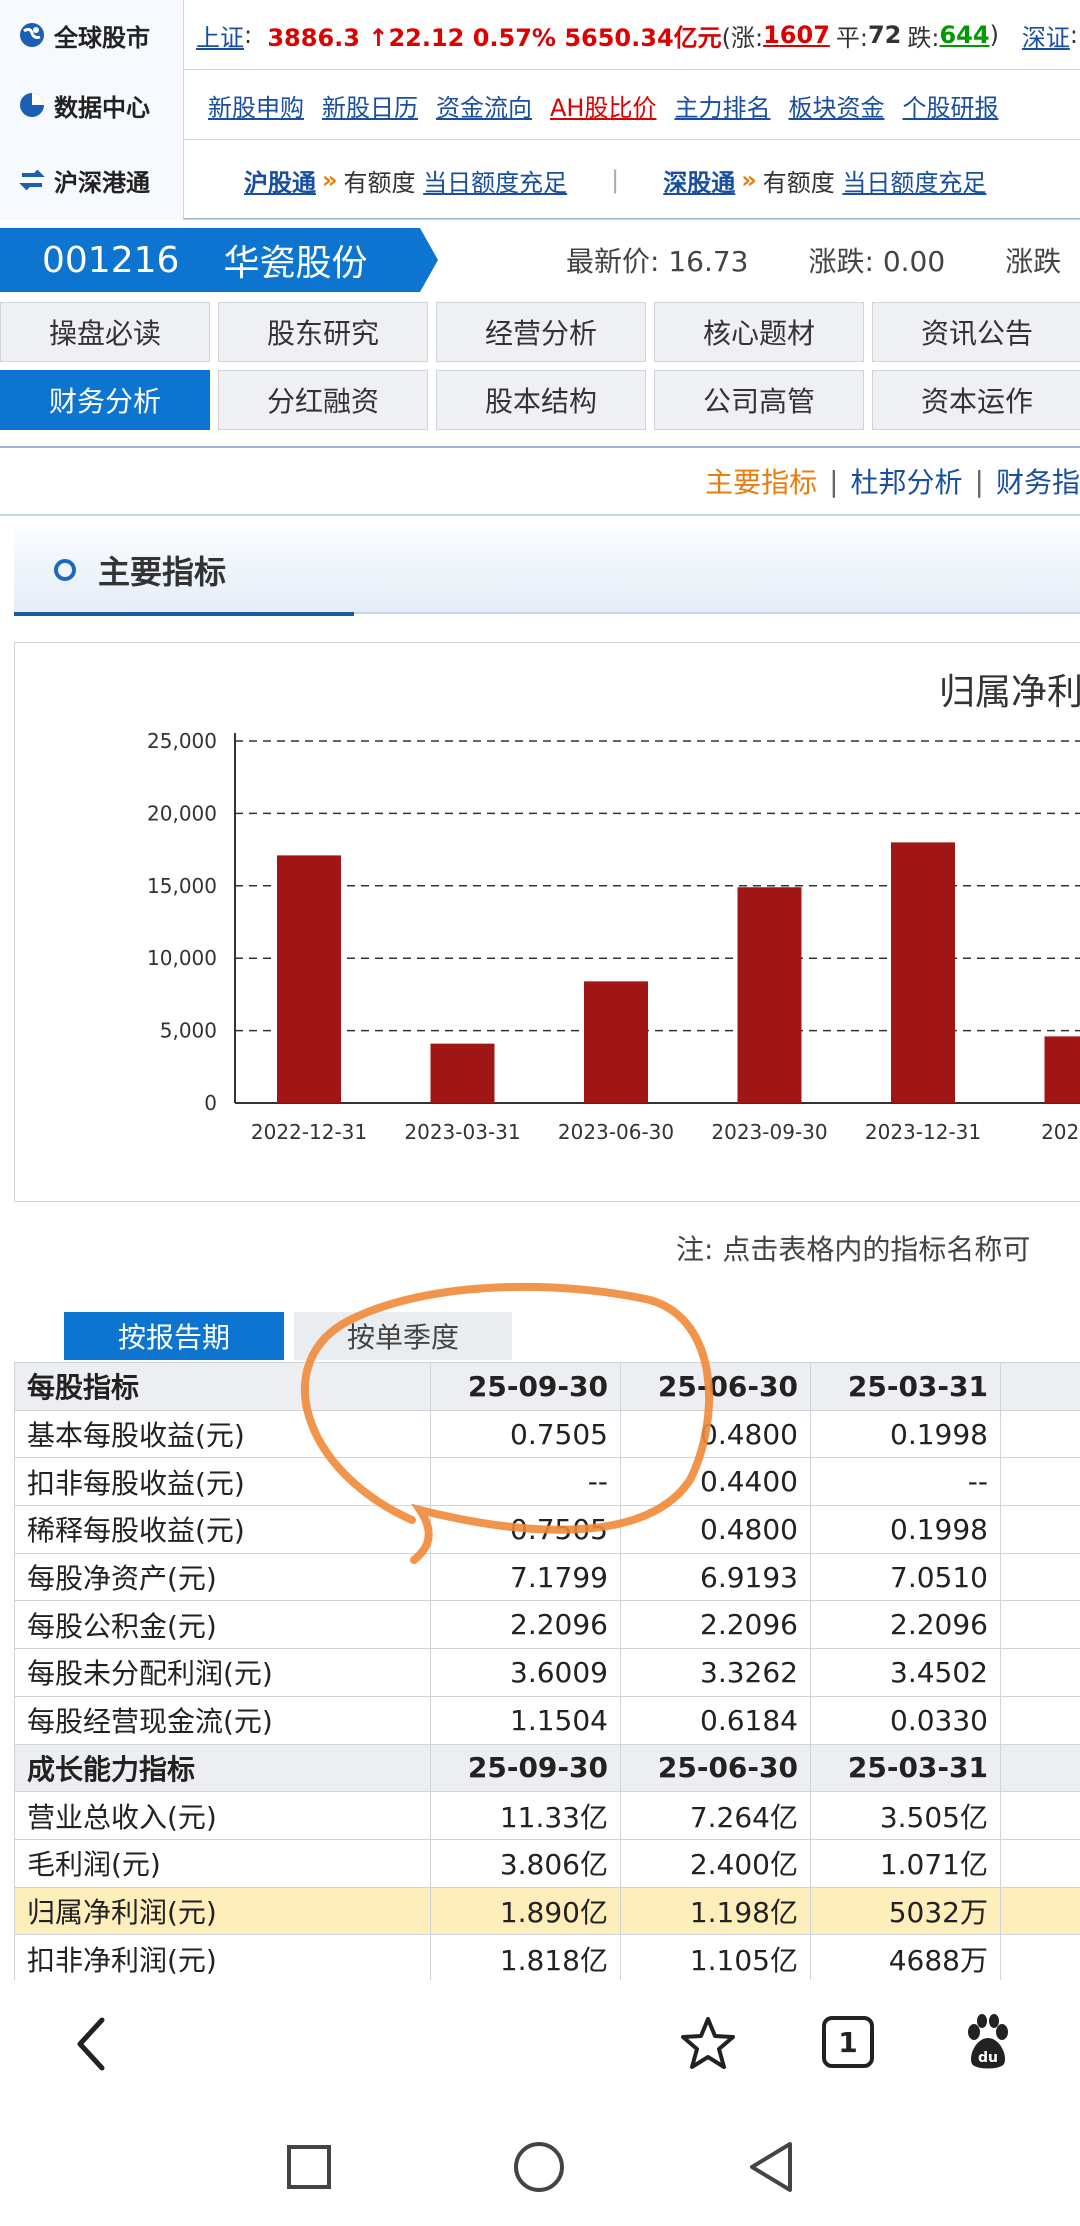 The width and height of the screenshot is (1080, 2226). I want to click on tab-capital-ops: 资本运作, so click(976, 400).